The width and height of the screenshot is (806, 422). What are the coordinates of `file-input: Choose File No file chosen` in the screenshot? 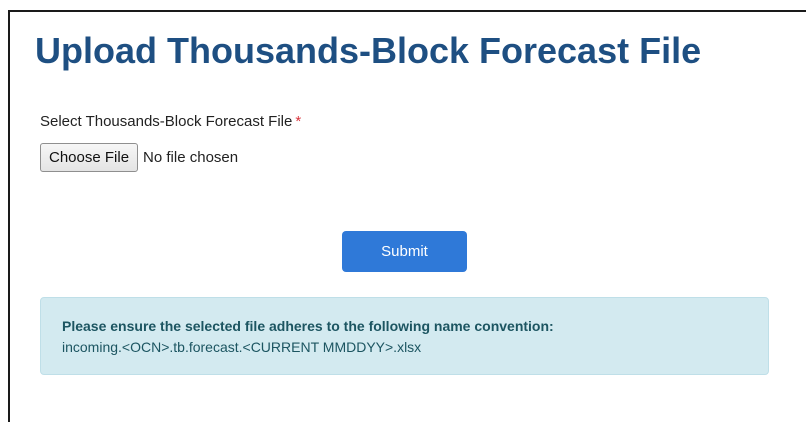 It's located at (139, 157).